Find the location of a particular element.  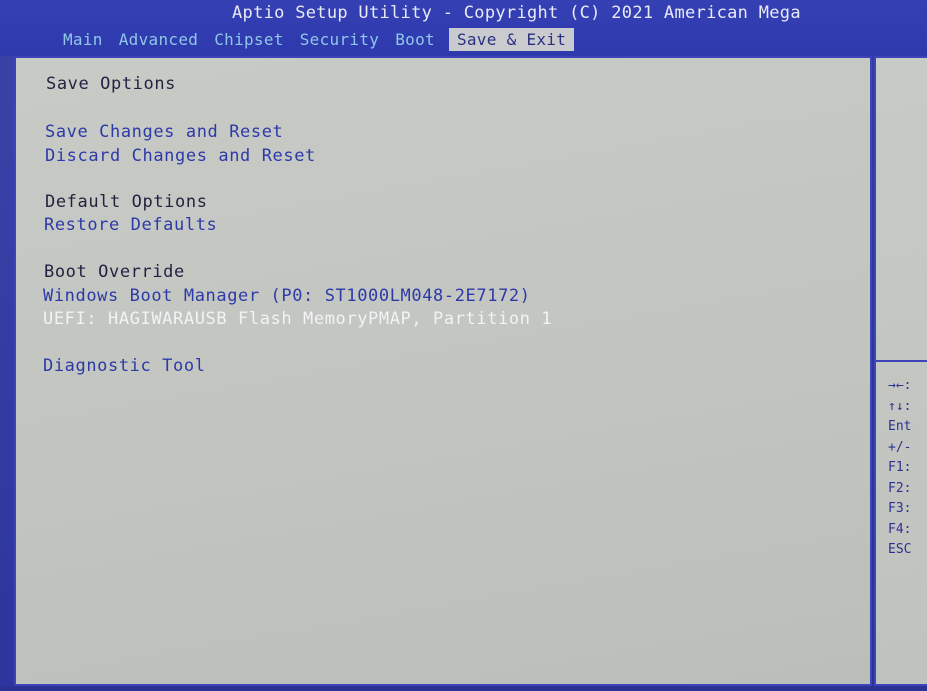

key-help-change-opt: +/- is located at coordinates (900, 447).